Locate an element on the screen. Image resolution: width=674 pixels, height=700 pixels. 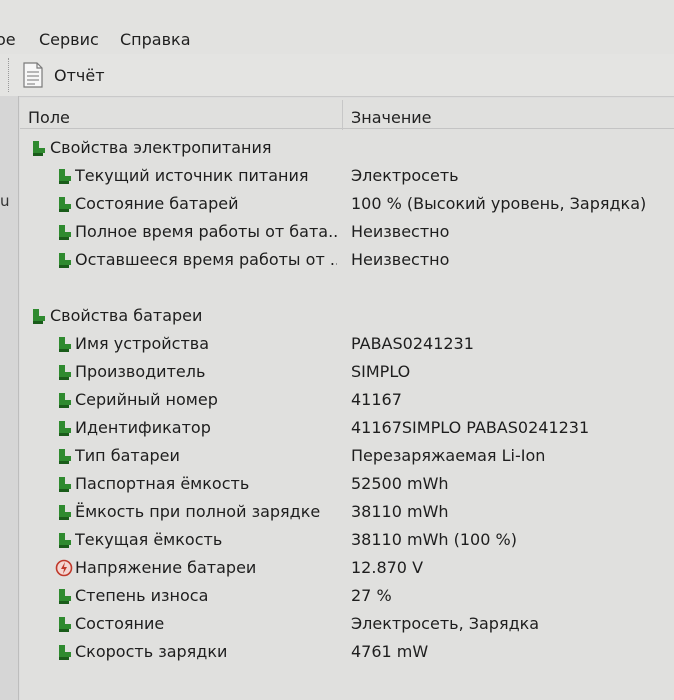
field-value: 100 % (Высокий уровень, Зарядка) is located at coordinates (499, 203).